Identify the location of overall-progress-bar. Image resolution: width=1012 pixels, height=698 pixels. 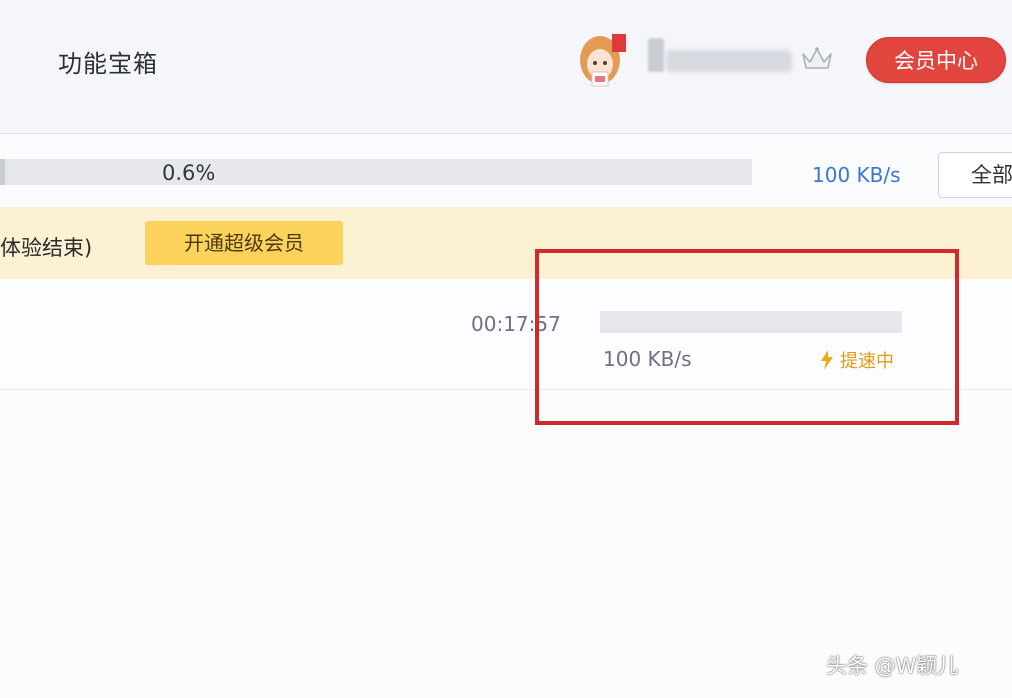
(376, 172).